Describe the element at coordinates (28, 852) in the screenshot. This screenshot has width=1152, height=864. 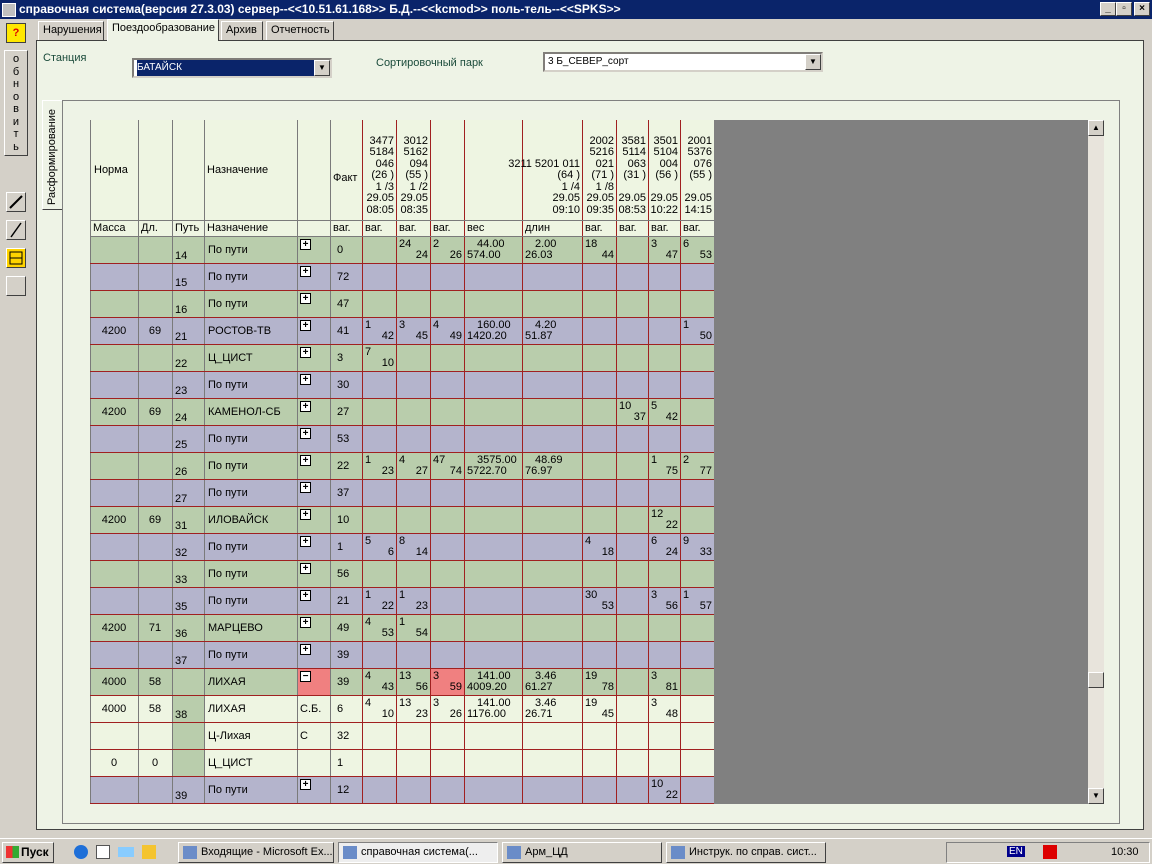
I see `start-button: Пуск` at that location.